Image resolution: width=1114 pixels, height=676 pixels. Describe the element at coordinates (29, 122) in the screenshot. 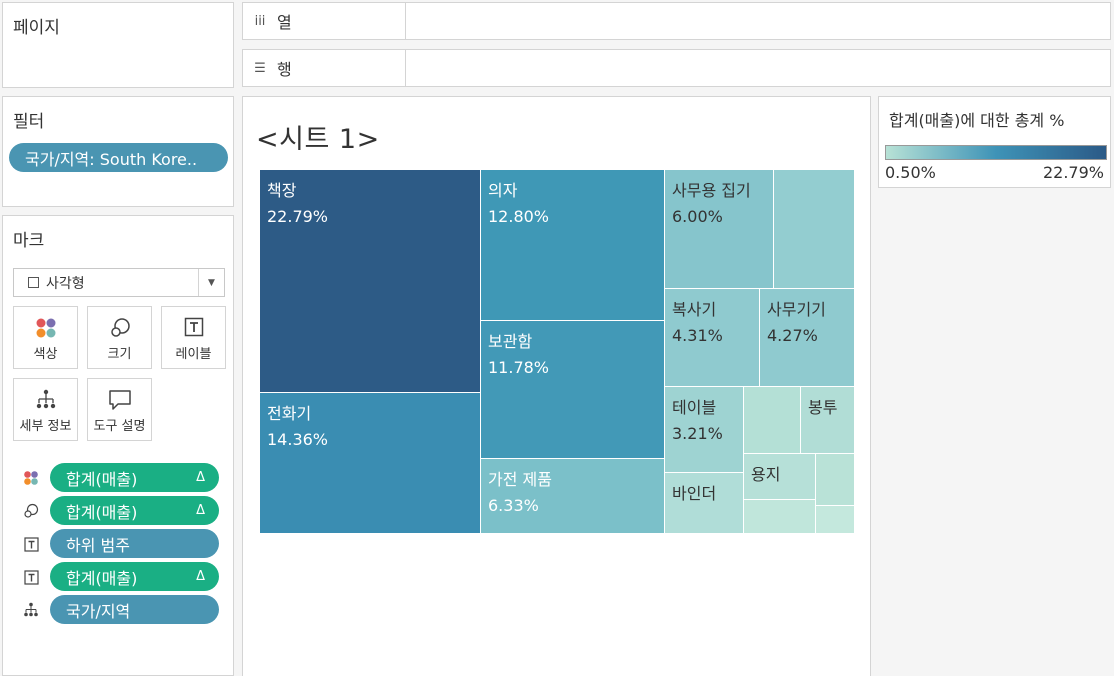

I see `filters-title: 필터` at that location.